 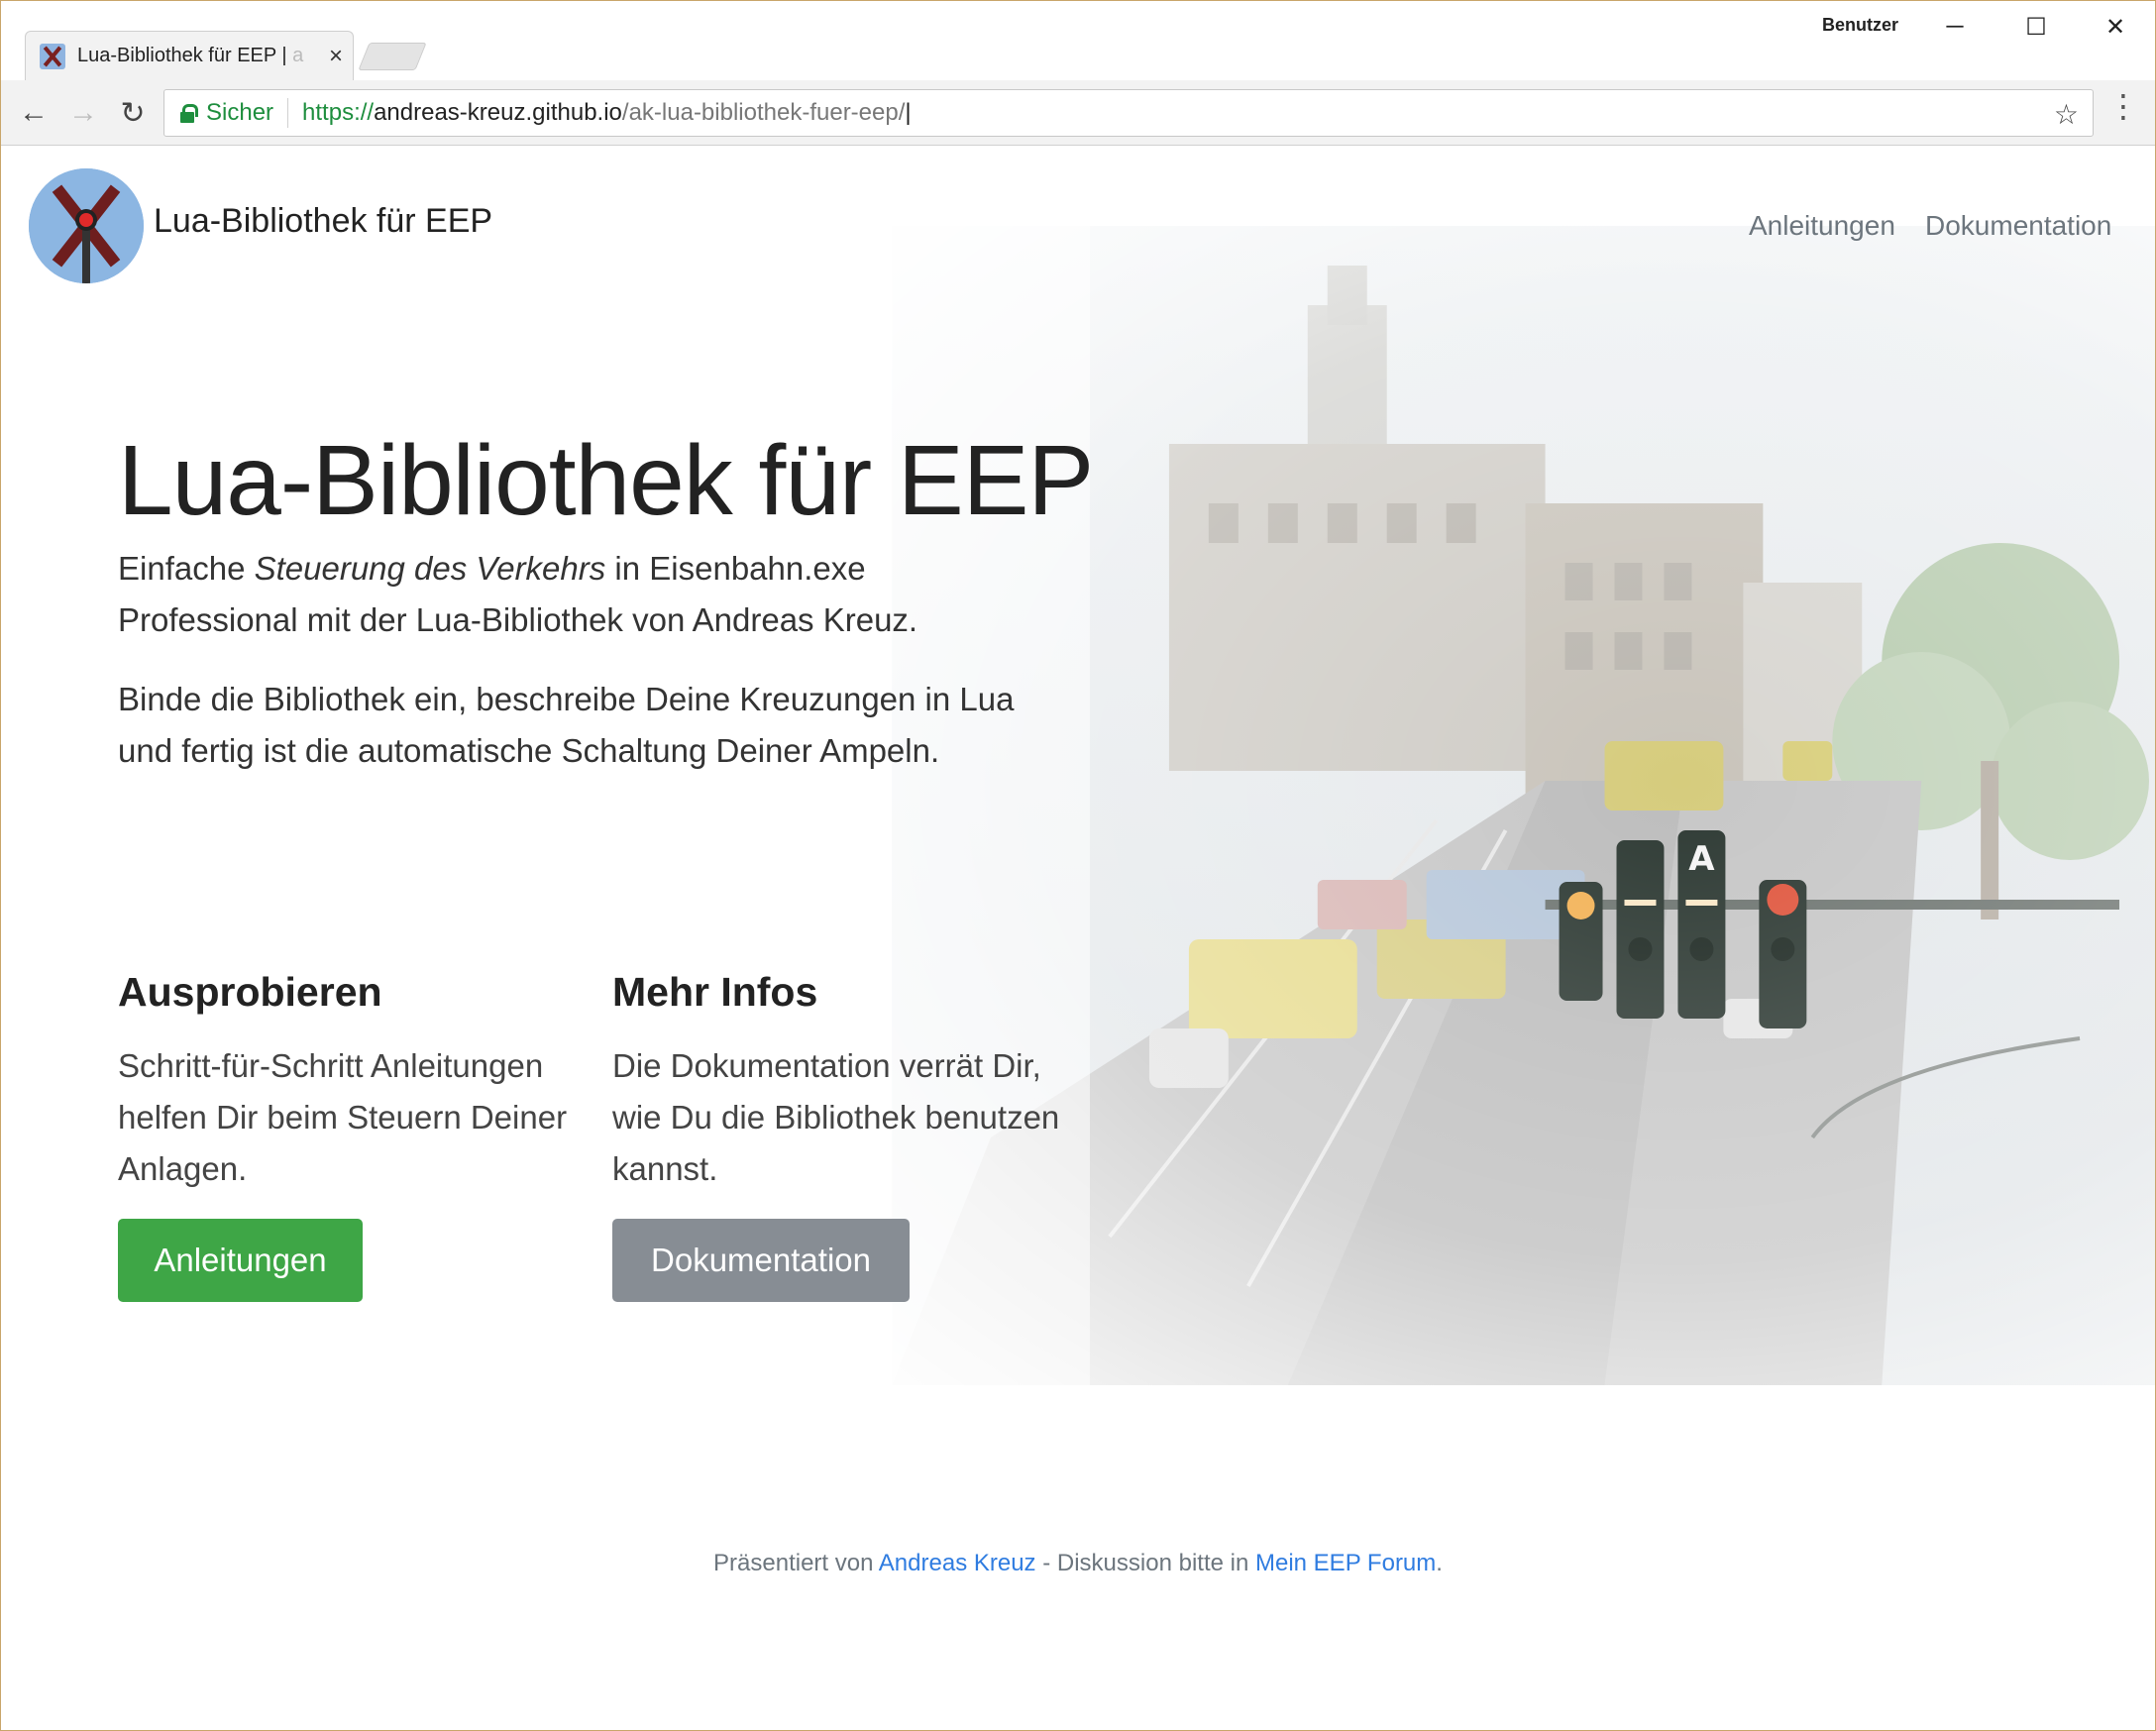 I want to click on back-arrow-icon: ←, so click(x=34, y=113).